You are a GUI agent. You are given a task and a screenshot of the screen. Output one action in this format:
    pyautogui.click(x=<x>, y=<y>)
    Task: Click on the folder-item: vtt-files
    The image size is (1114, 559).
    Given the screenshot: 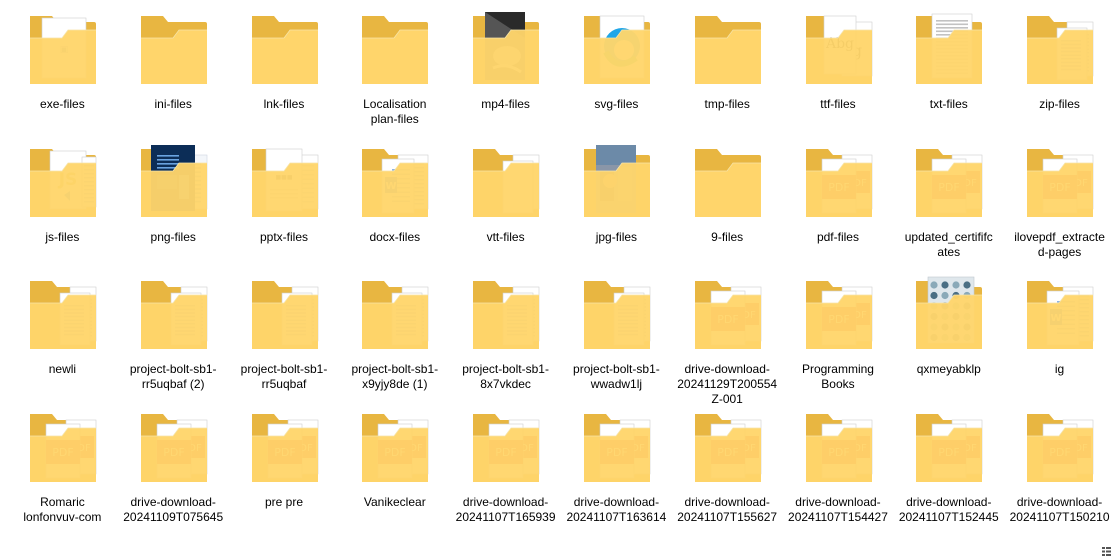 What is the action you would take?
    pyautogui.click(x=505, y=207)
    